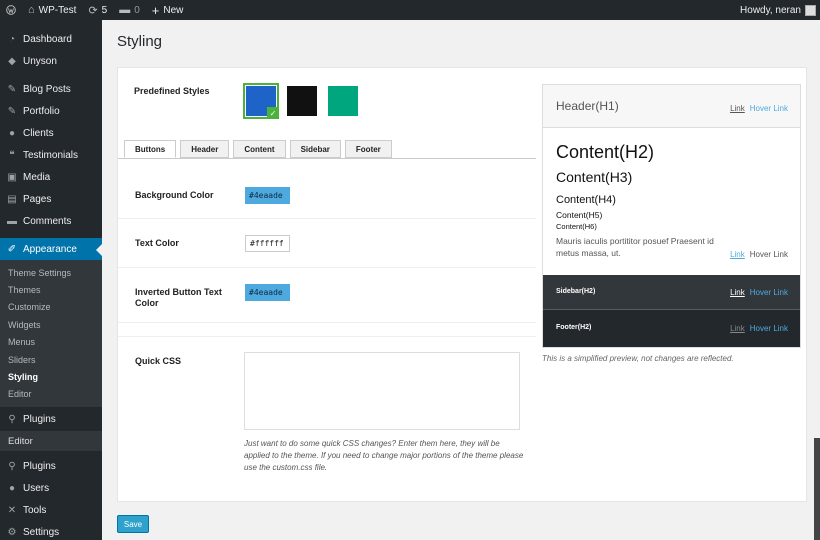  What do you see at coordinates (157, 243) in the screenshot?
I see `text-color-label: Text Color` at bounding box center [157, 243].